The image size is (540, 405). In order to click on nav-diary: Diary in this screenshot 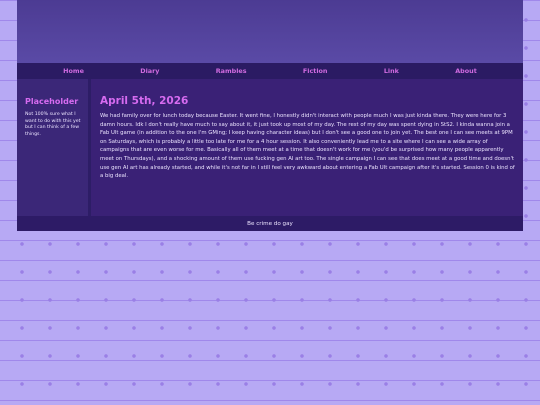, I will do `click(149, 71)`.